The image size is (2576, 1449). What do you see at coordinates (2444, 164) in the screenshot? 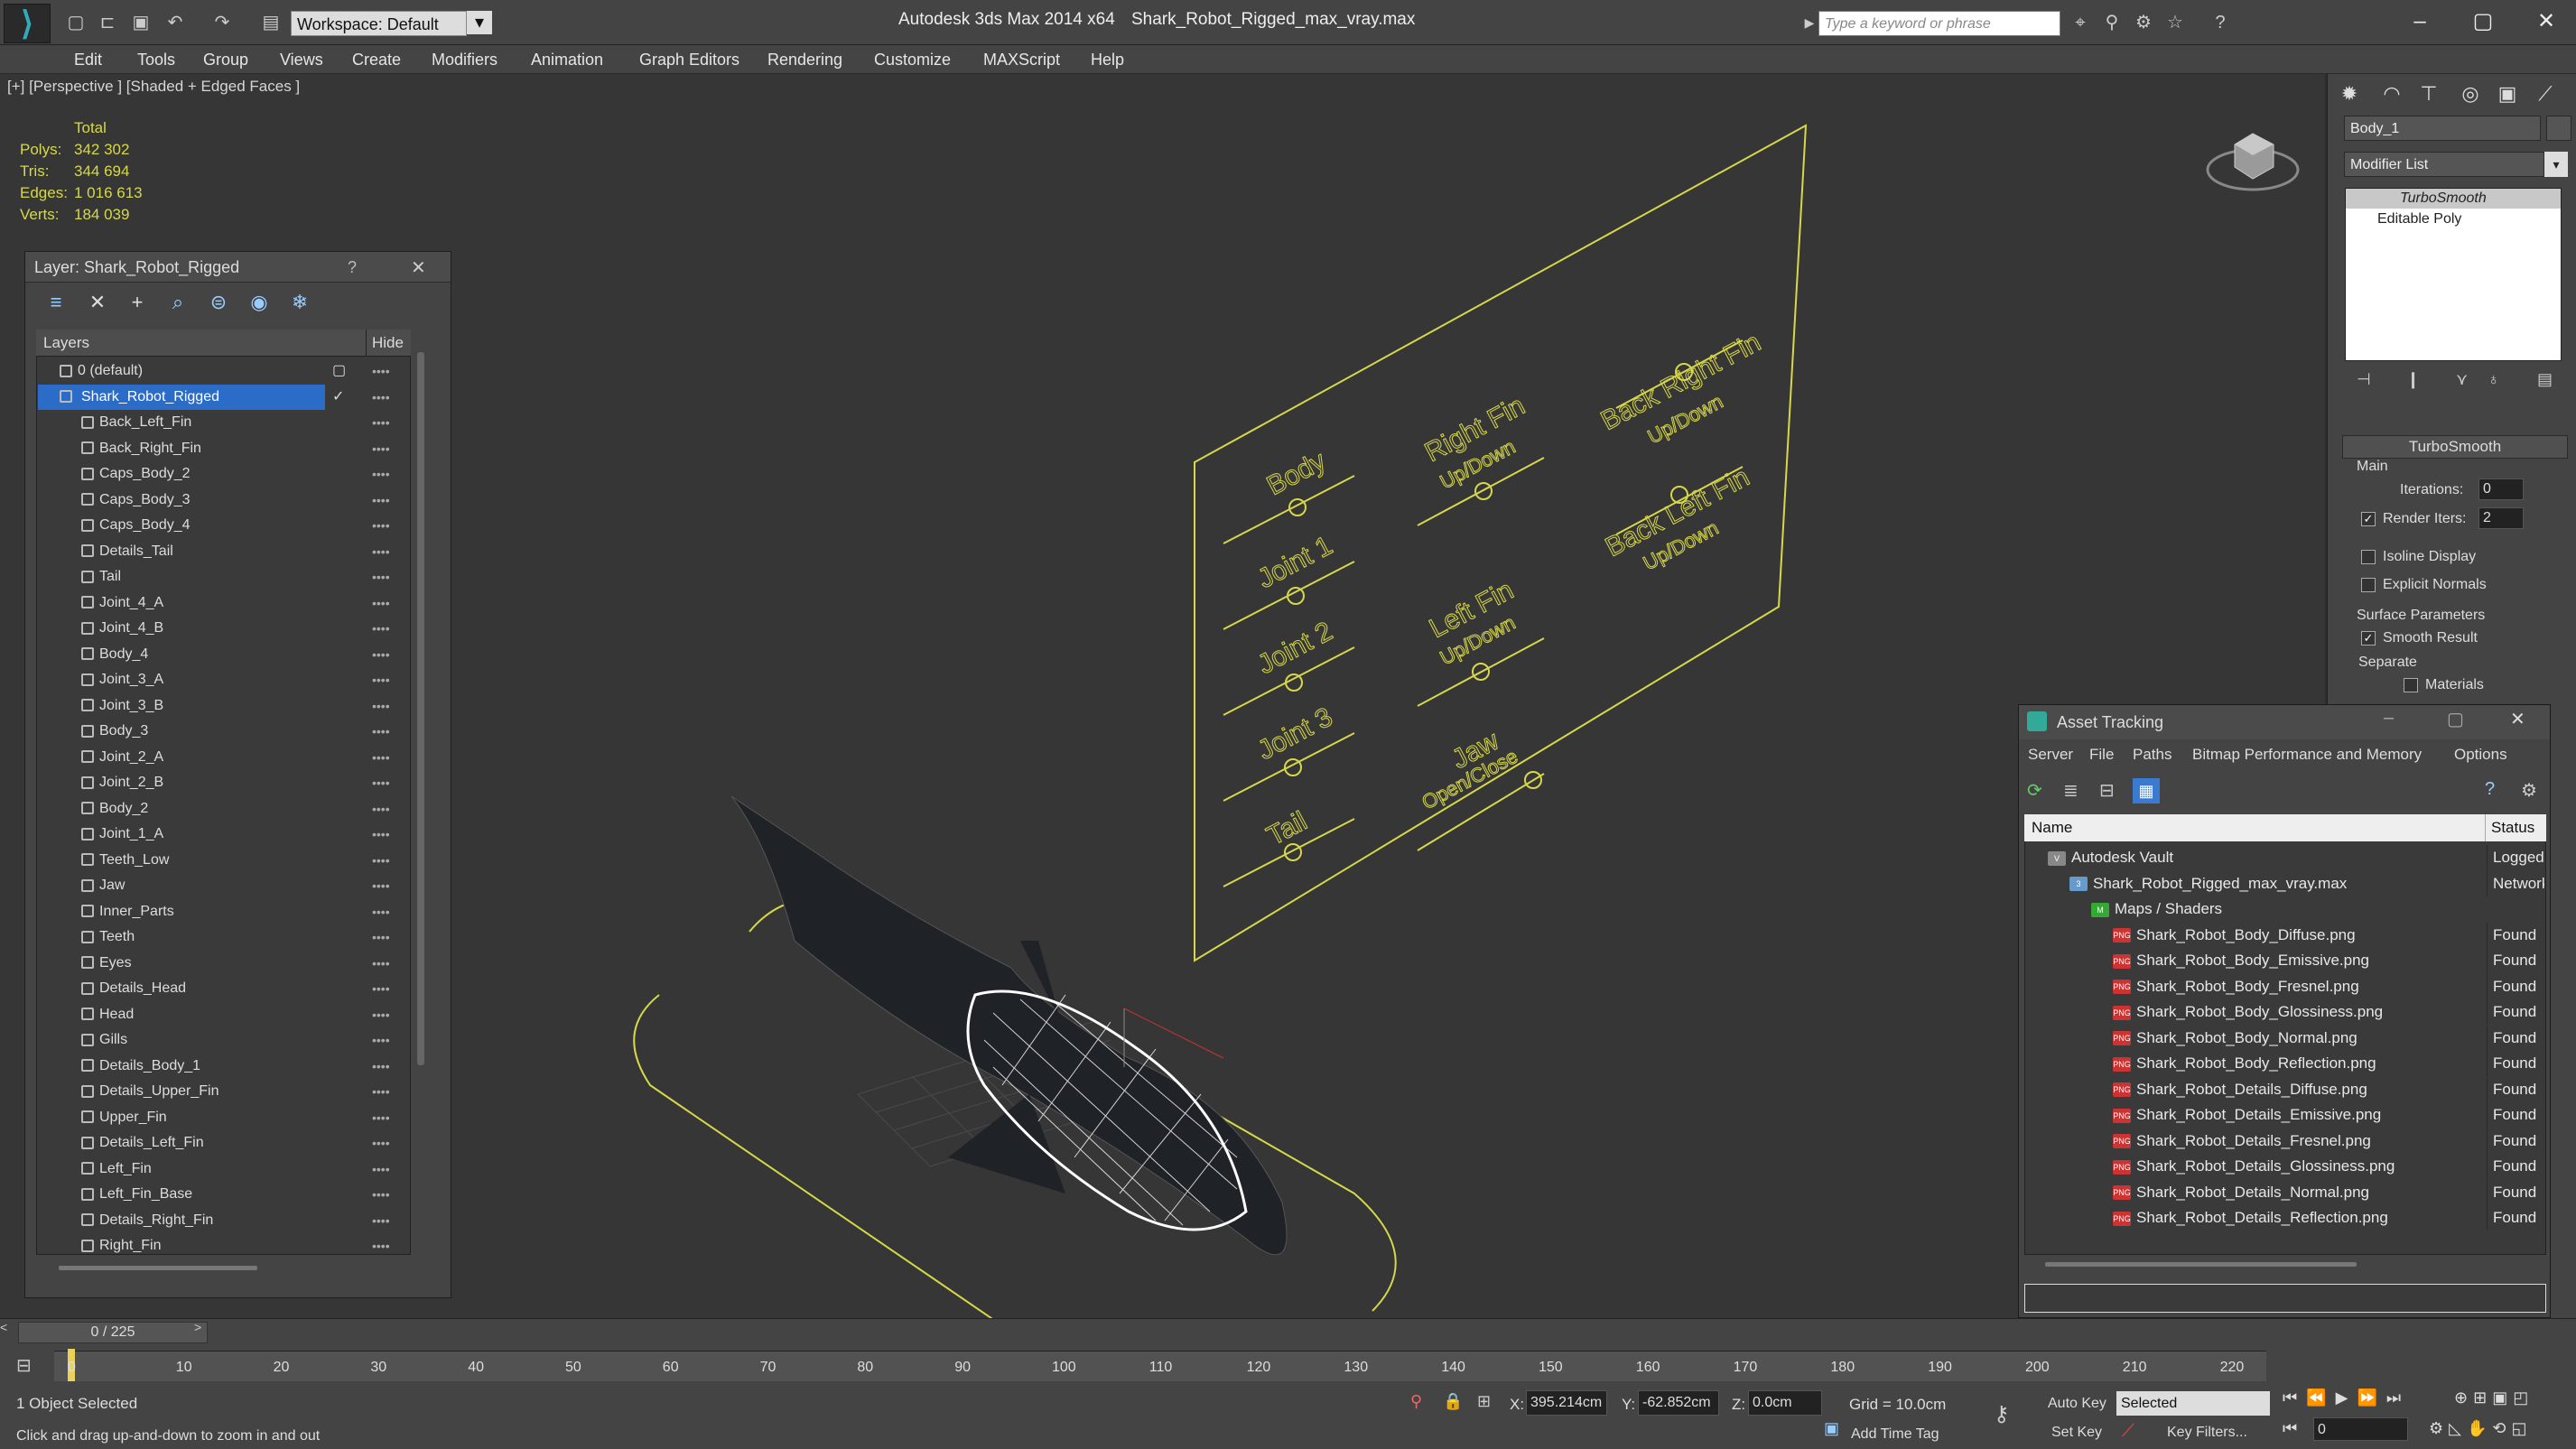
I see `modifier-list-dropdown: Modifier List` at bounding box center [2444, 164].